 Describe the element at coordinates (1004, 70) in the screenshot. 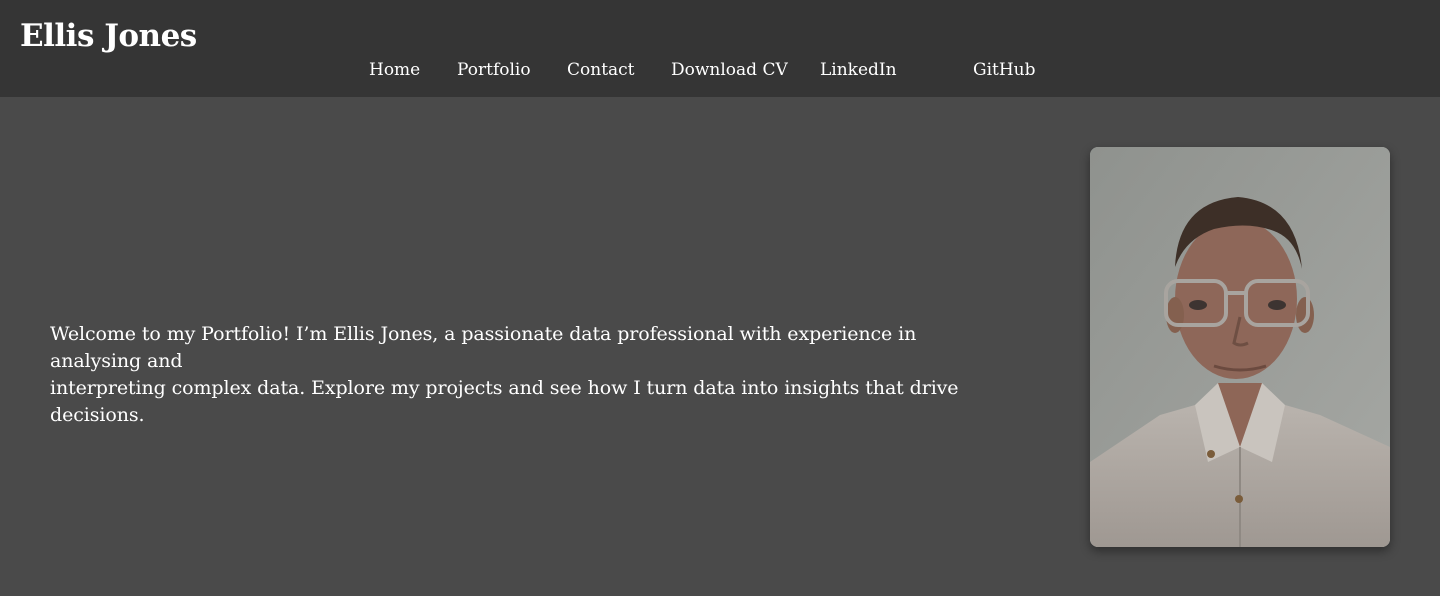

I see `nav-github-link: GitHub` at that location.